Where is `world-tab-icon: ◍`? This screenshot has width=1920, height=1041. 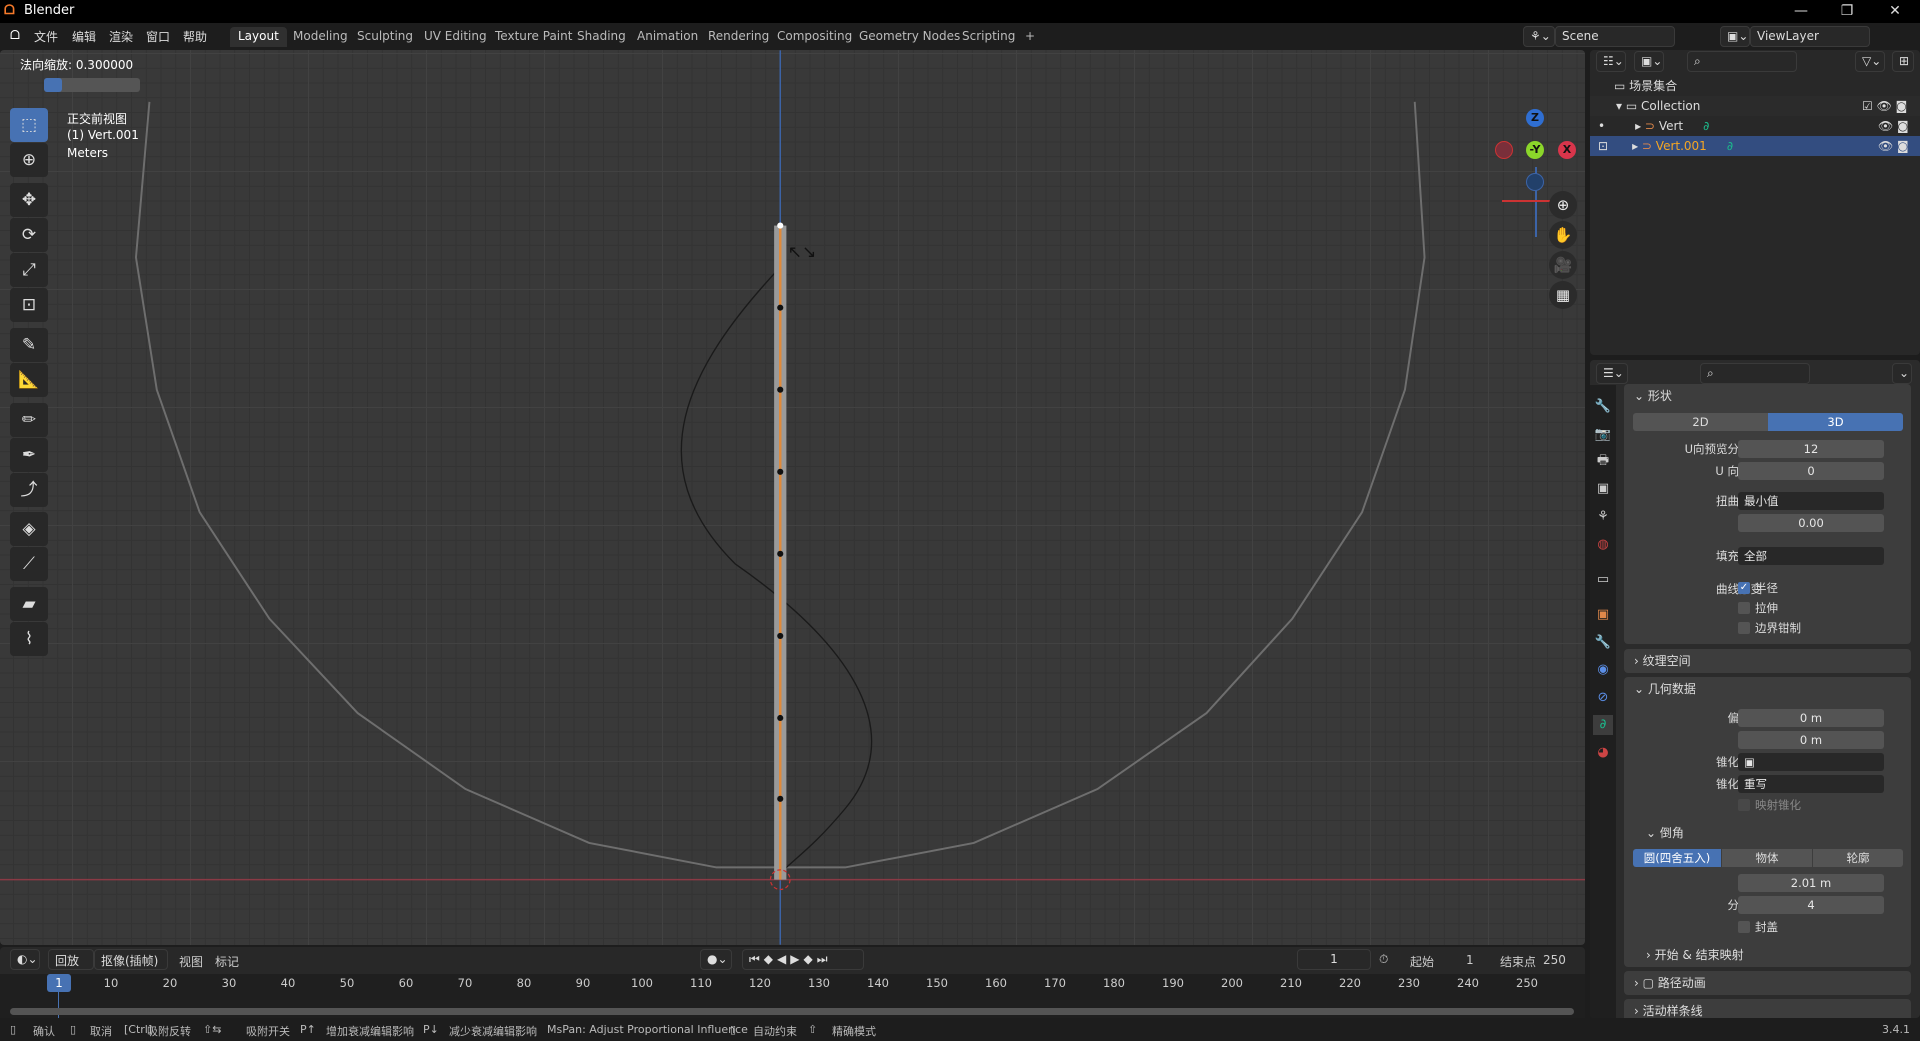 world-tab-icon: ◍ is located at coordinates (1603, 545).